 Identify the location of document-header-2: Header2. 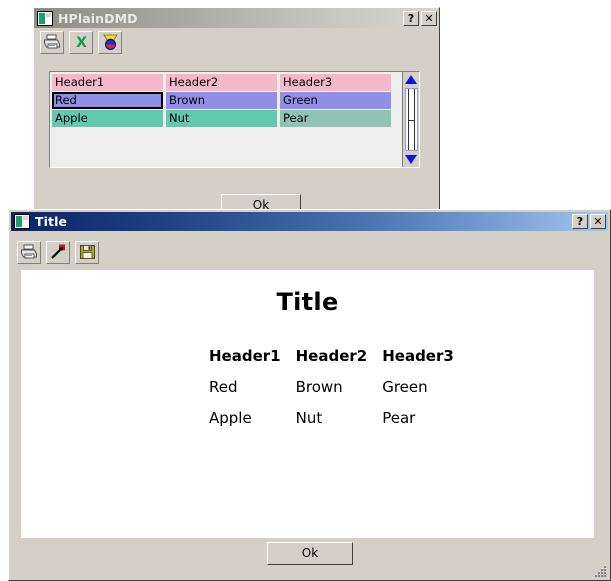
(331, 356).